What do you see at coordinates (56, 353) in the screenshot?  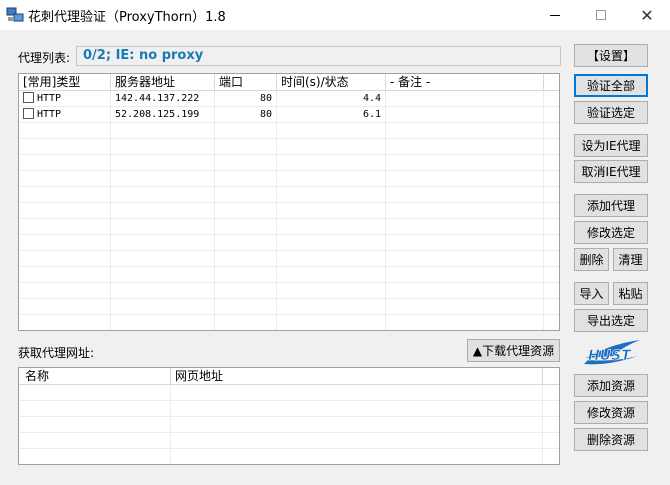 I see `source-list-label: 获取代理网址:` at bounding box center [56, 353].